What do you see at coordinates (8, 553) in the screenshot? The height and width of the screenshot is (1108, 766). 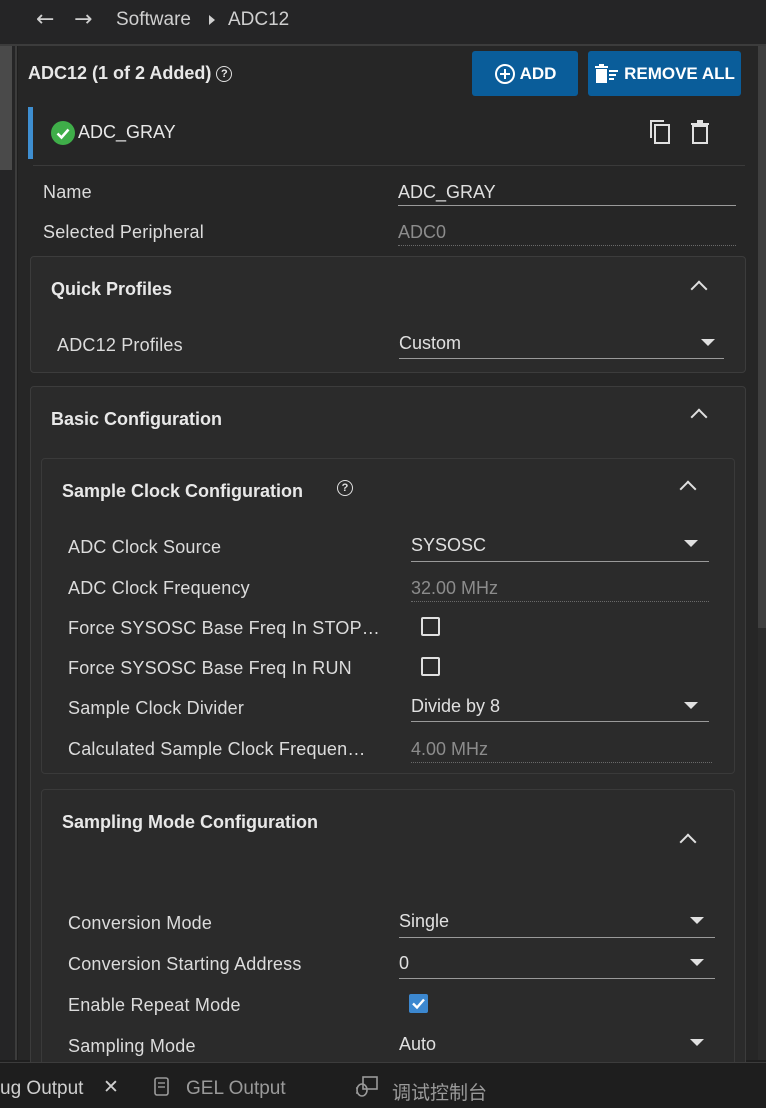 I see `left-gutter` at bounding box center [8, 553].